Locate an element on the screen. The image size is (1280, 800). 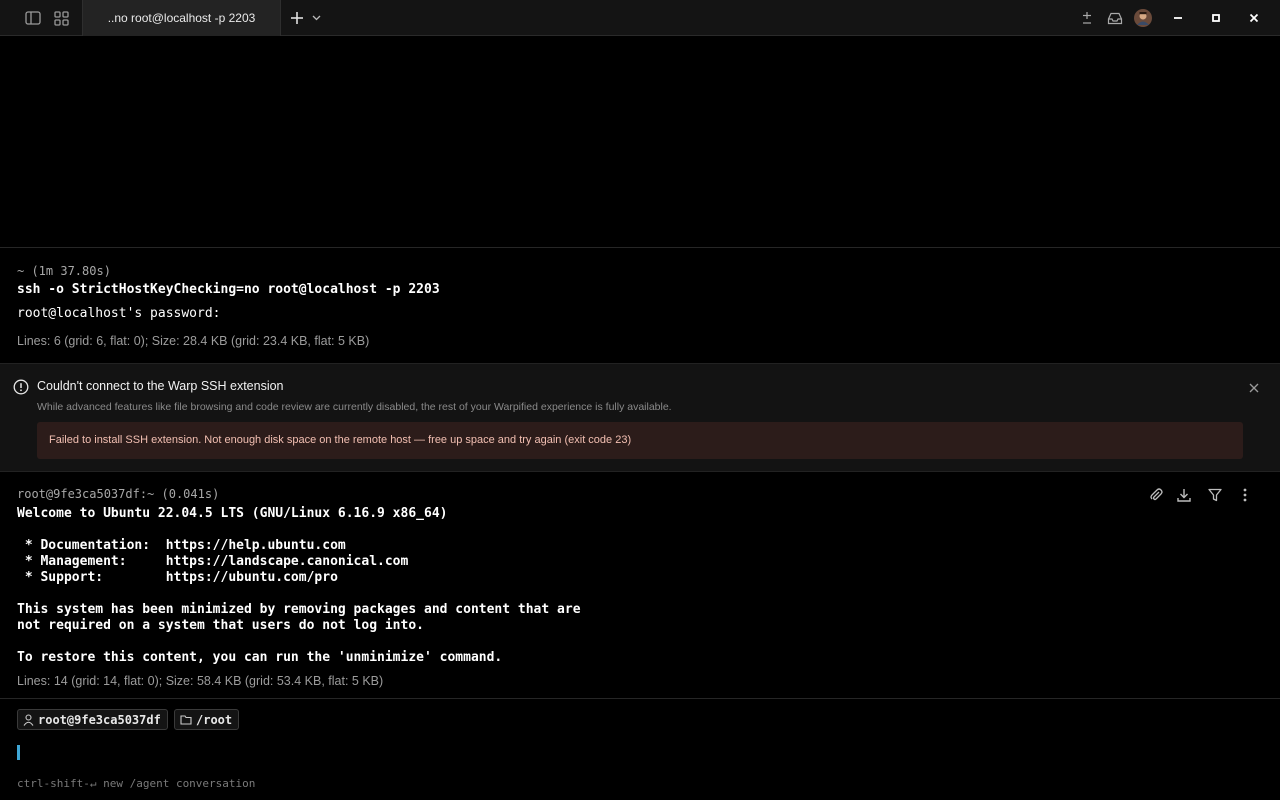
download-icon is located at coordinates (1185, 496).